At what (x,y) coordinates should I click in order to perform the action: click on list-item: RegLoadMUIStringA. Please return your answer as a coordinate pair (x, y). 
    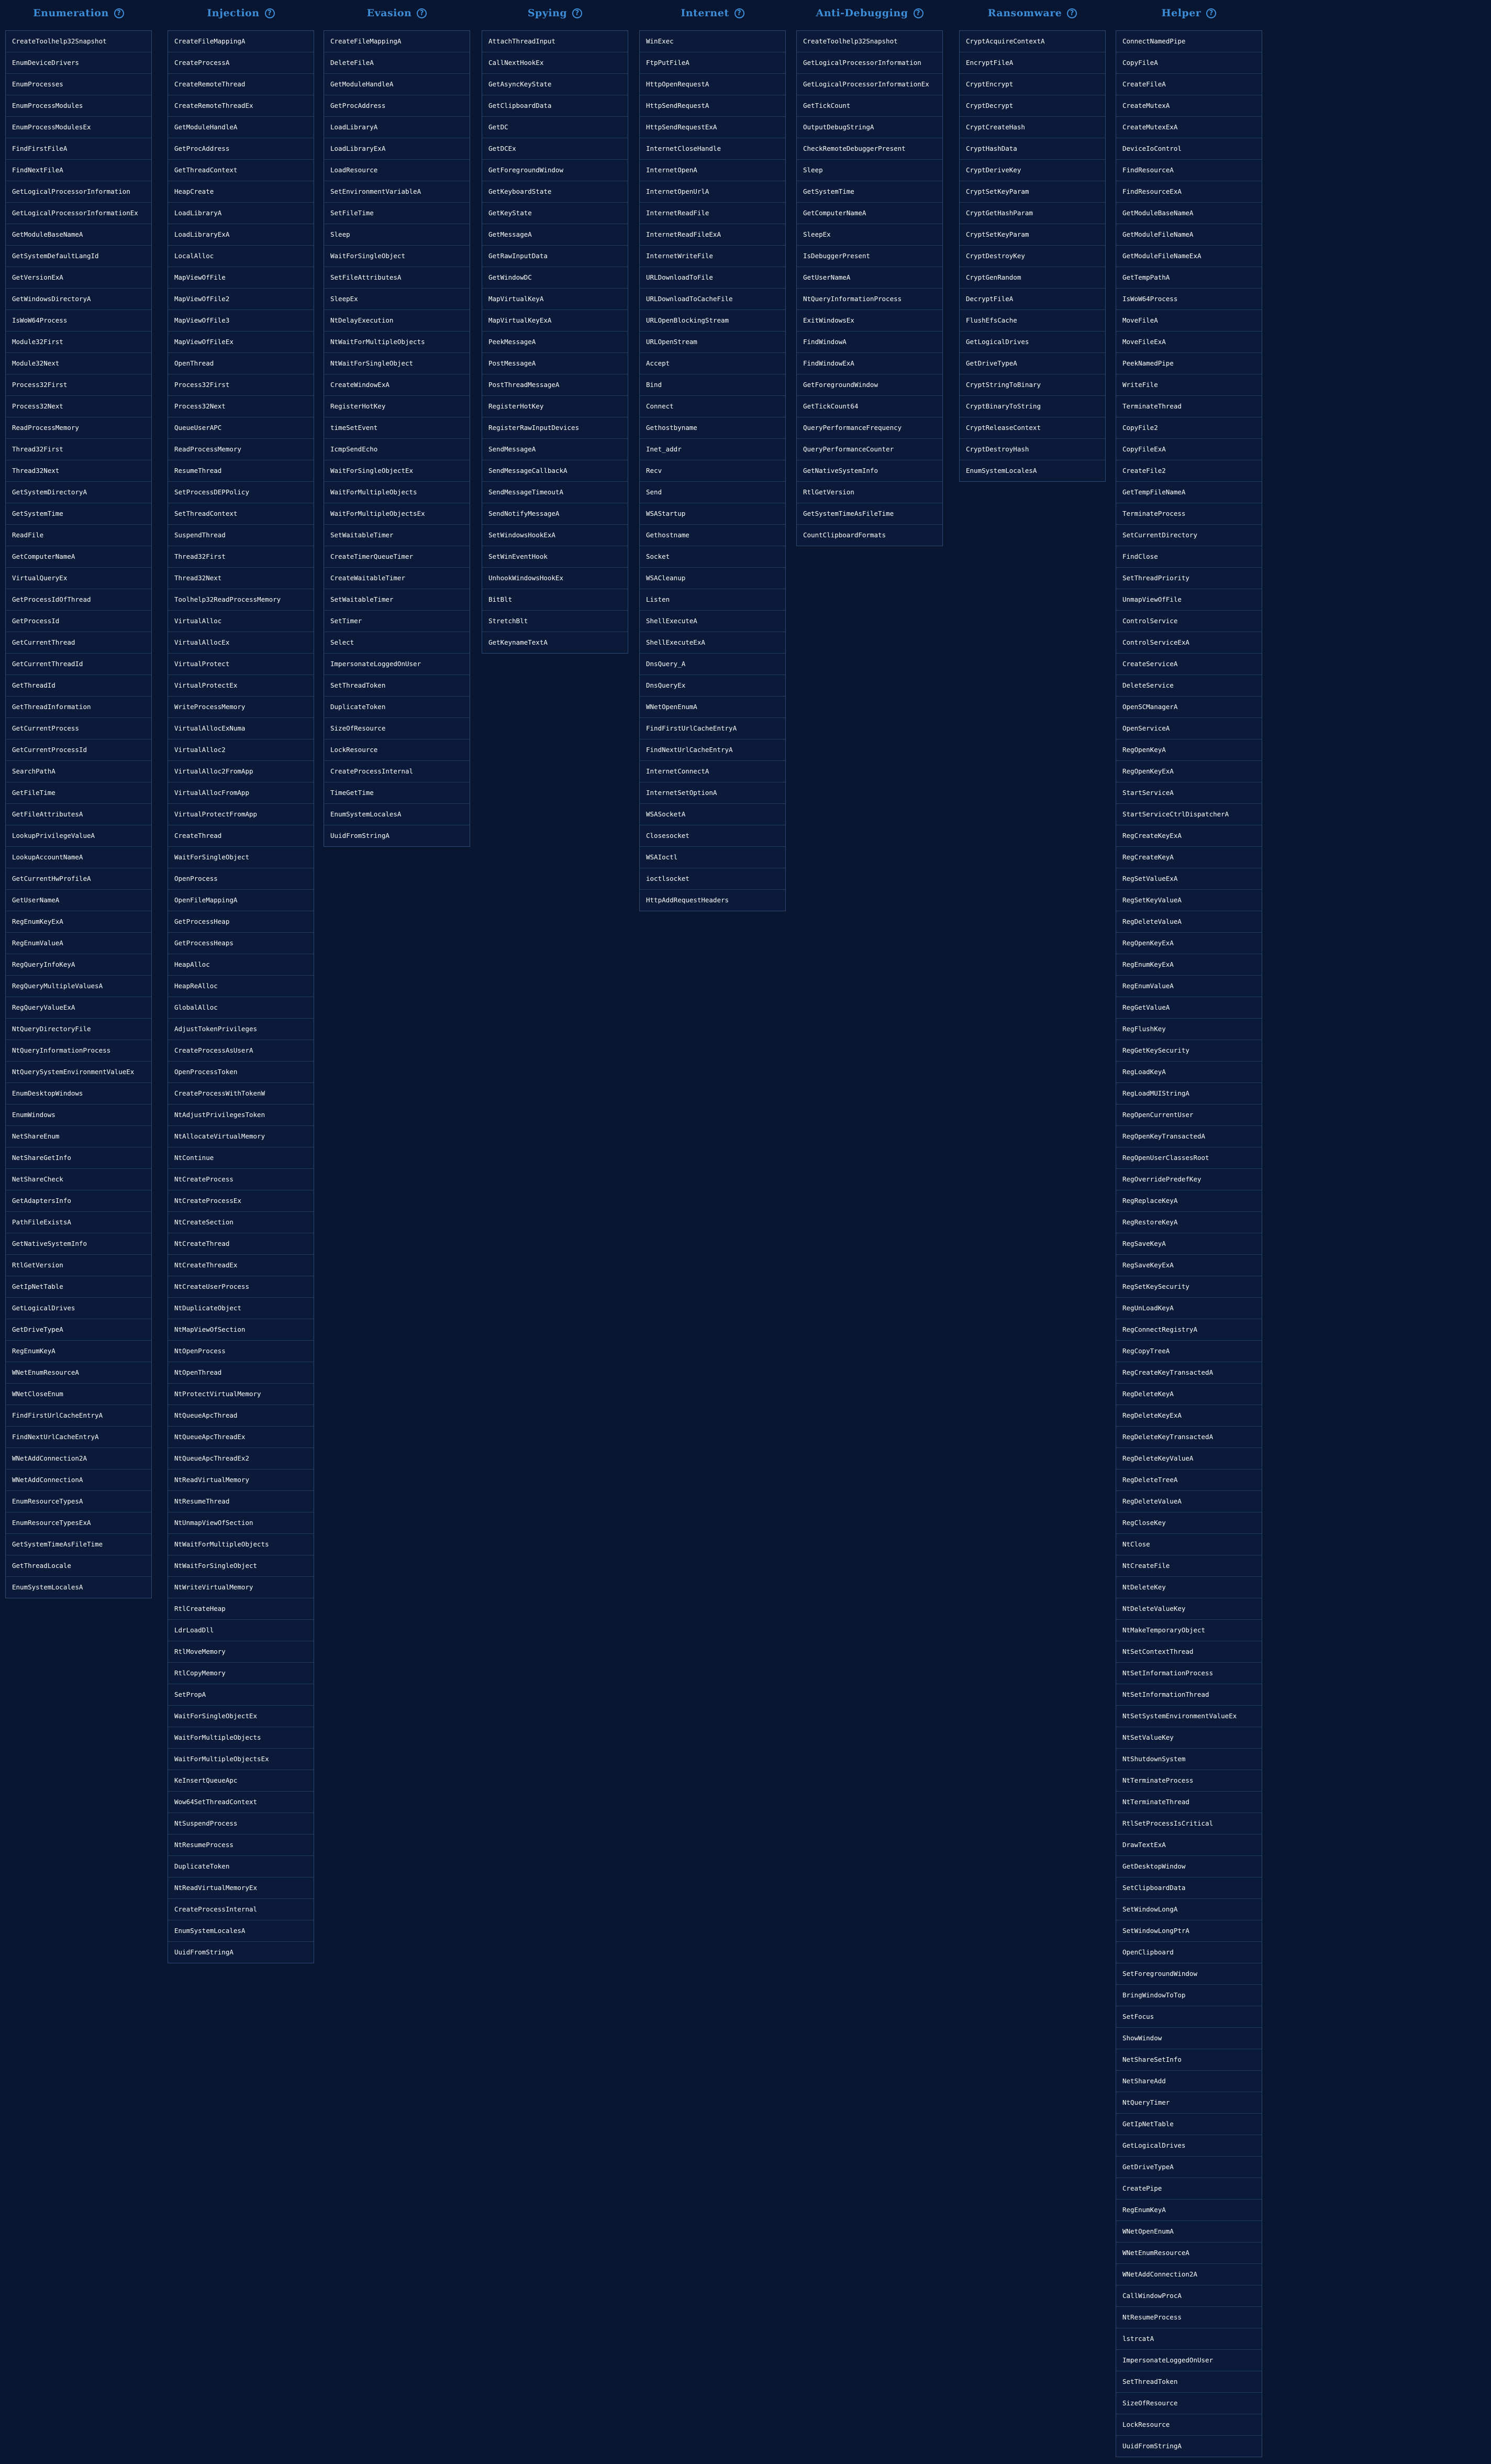
    Looking at the image, I should click on (1189, 1093).